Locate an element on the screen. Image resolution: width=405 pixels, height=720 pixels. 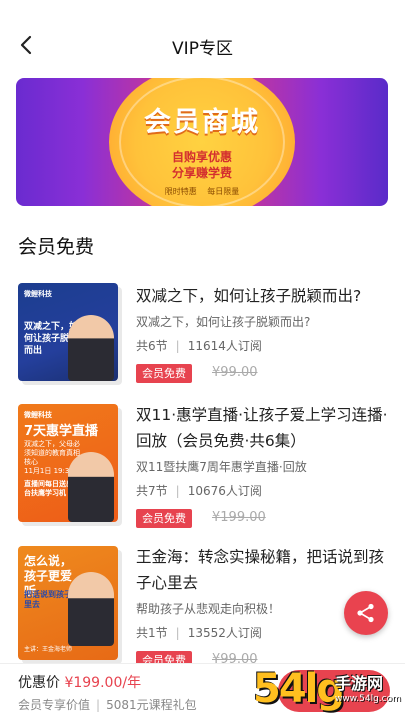
course-meta: 共1节 | 13552人订阅 is located at coordinates (199, 632).